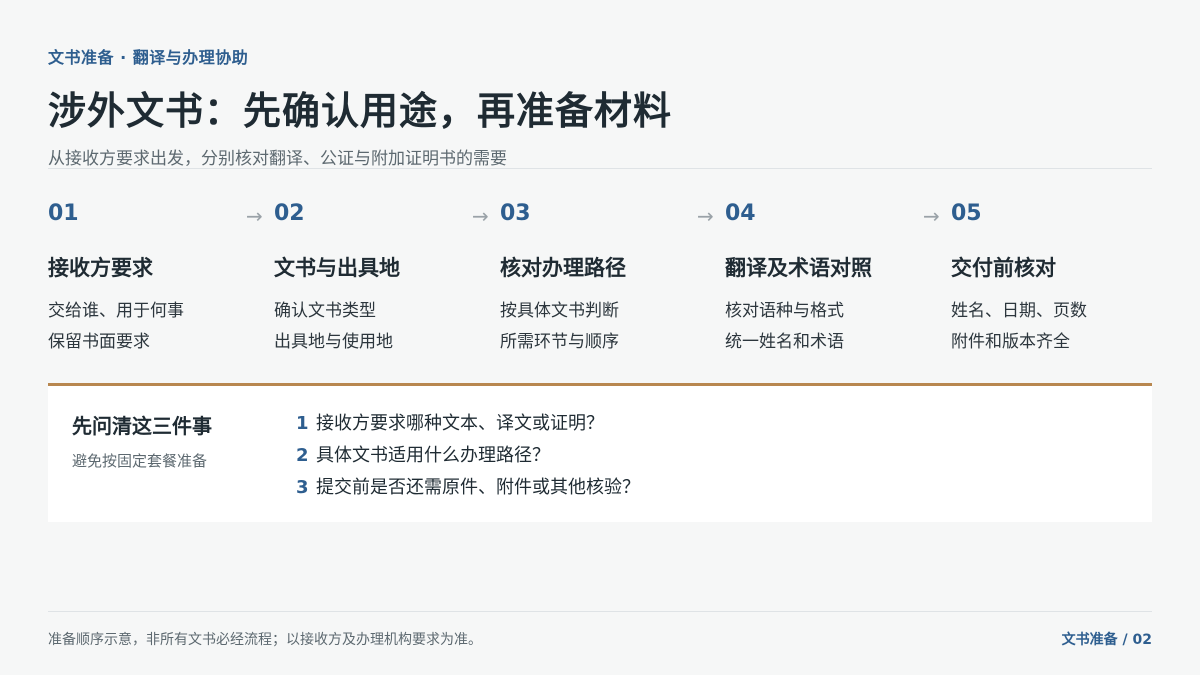 The width and height of the screenshot is (1200, 675). I want to click on question-text: 具体文书适用什么办理路径？, so click(433, 455).